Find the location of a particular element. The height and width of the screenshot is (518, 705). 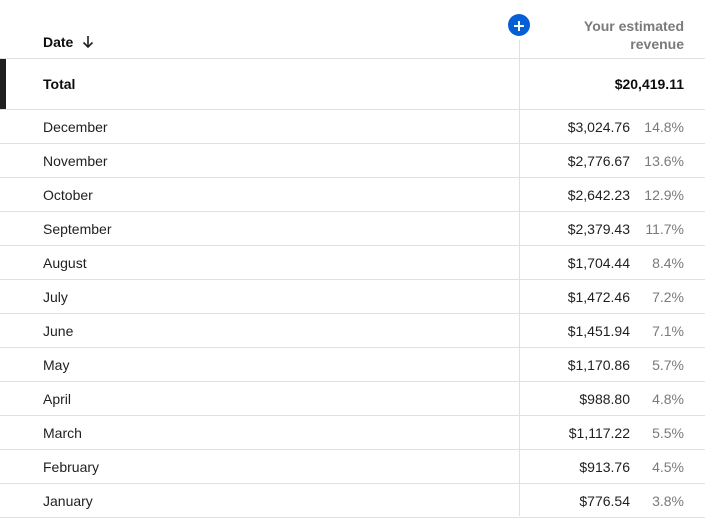

plus-icon is located at coordinates (519, 25).